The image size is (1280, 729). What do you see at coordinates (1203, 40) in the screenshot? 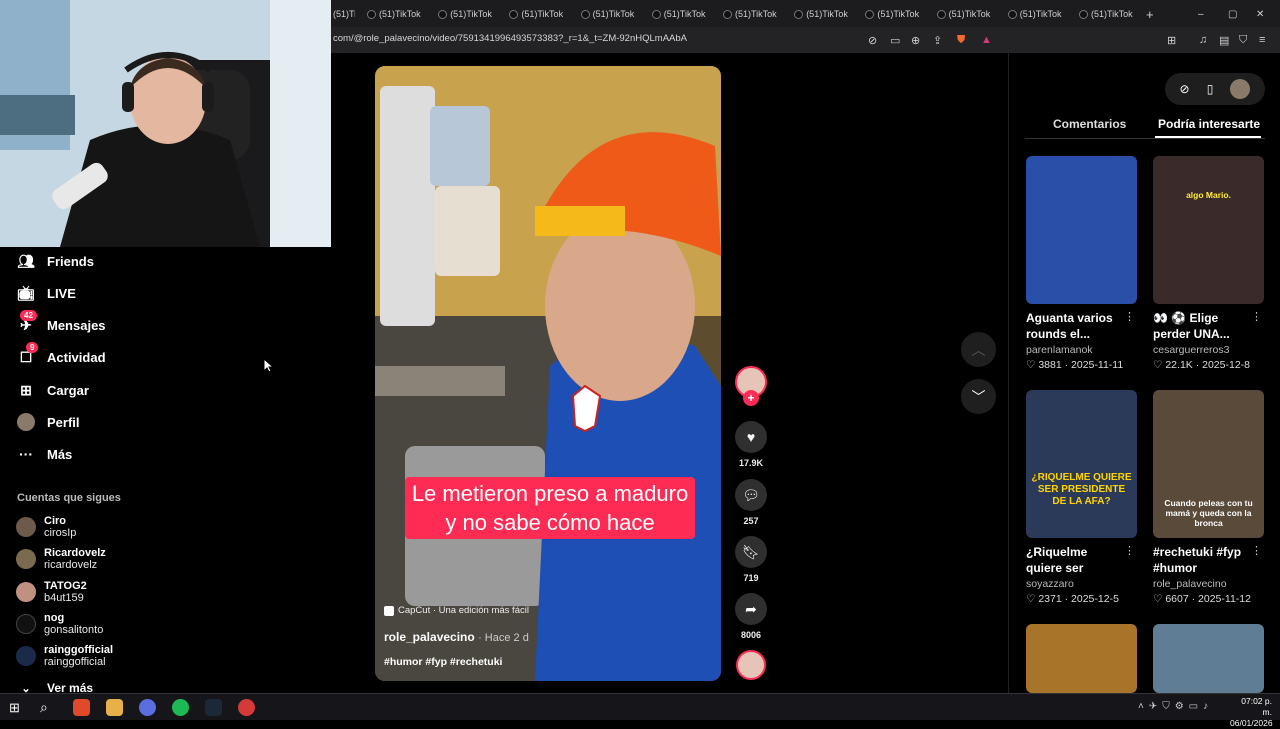
I see `media-icon: ♫` at bounding box center [1203, 40].